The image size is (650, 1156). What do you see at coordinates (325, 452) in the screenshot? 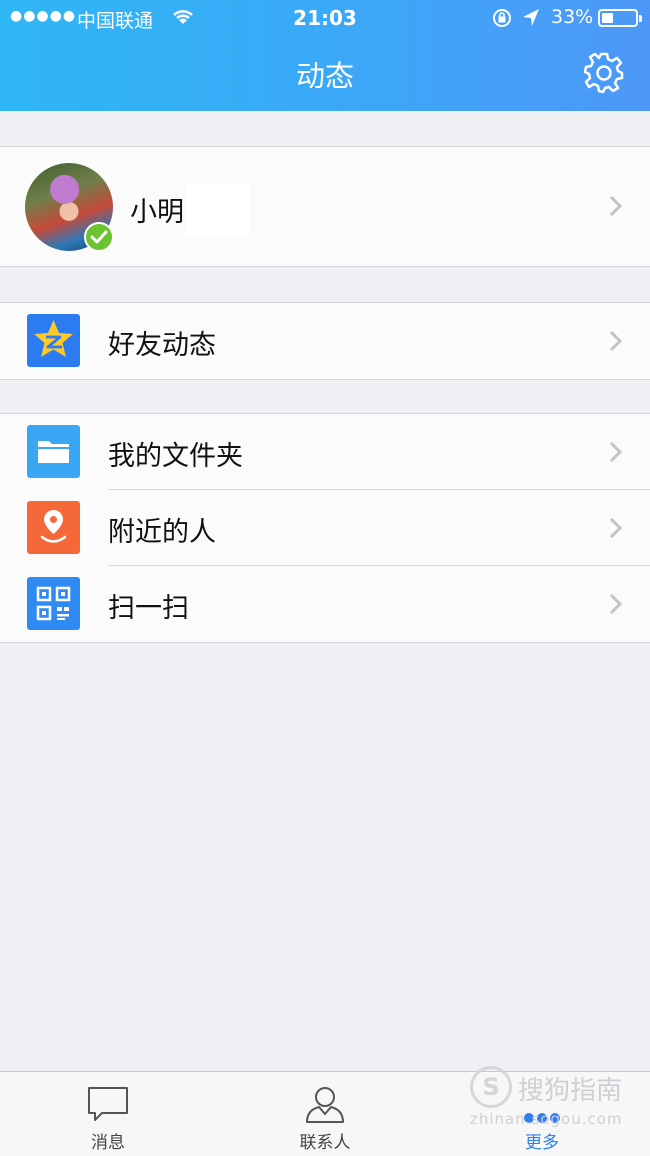
I see `row-my-folder: 我的文件夹` at bounding box center [325, 452].